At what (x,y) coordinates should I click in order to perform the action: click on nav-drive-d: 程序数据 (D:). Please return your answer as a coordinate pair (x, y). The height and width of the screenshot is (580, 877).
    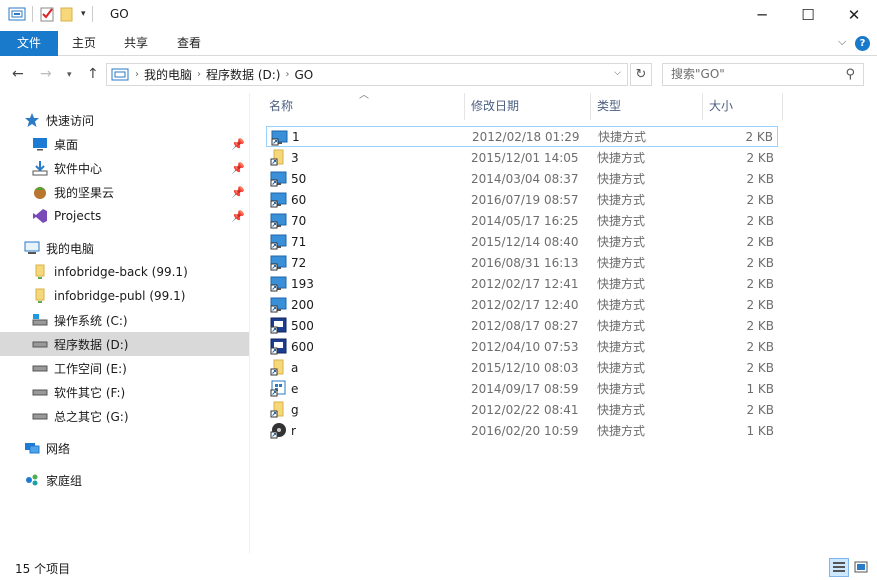
    Looking at the image, I should click on (124, 344).